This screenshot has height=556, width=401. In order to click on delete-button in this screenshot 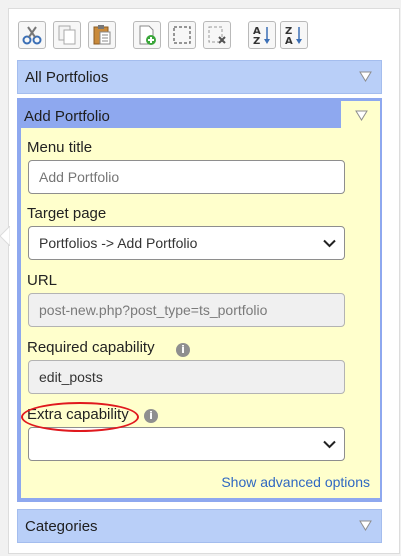, I will do `click(217, 35)`.